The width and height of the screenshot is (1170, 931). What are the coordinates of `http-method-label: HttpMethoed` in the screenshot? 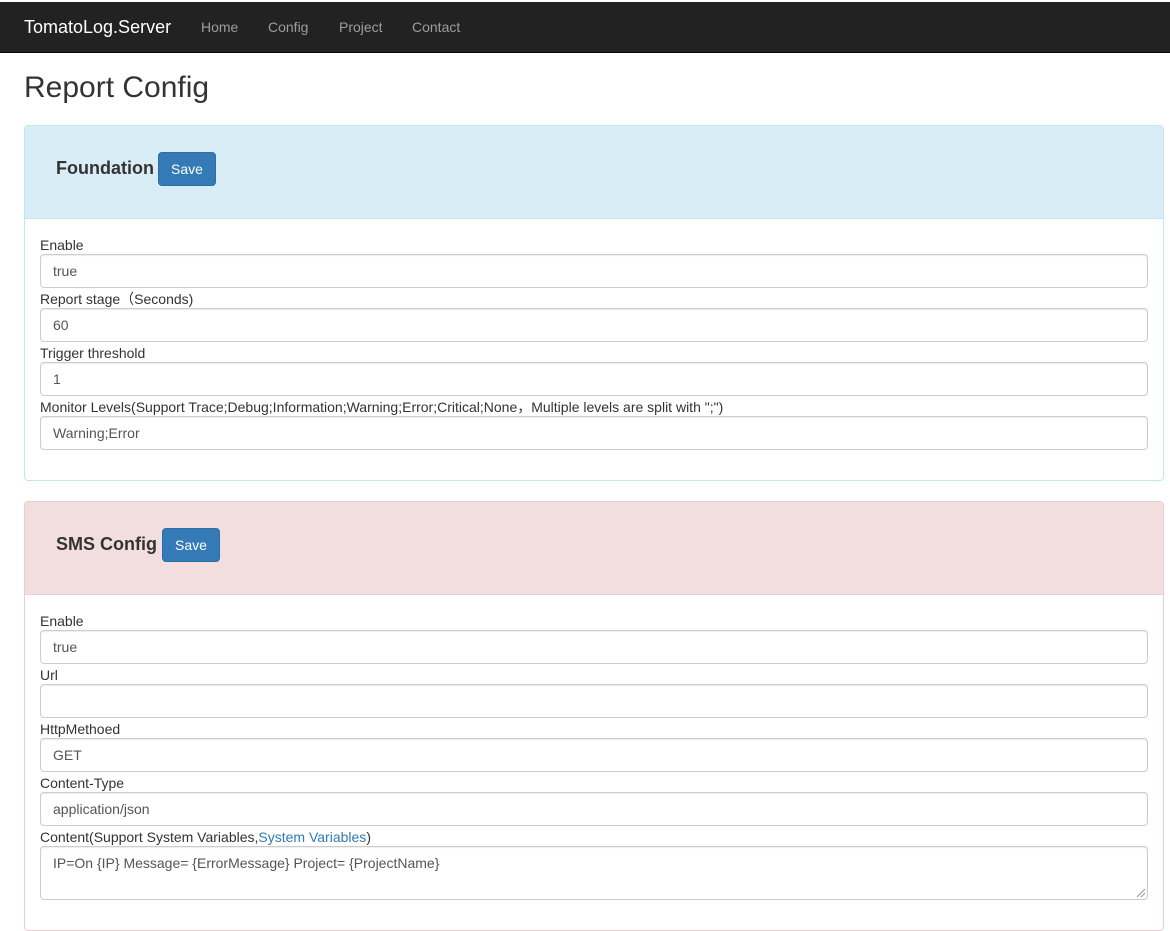 It's located at (80, 729).